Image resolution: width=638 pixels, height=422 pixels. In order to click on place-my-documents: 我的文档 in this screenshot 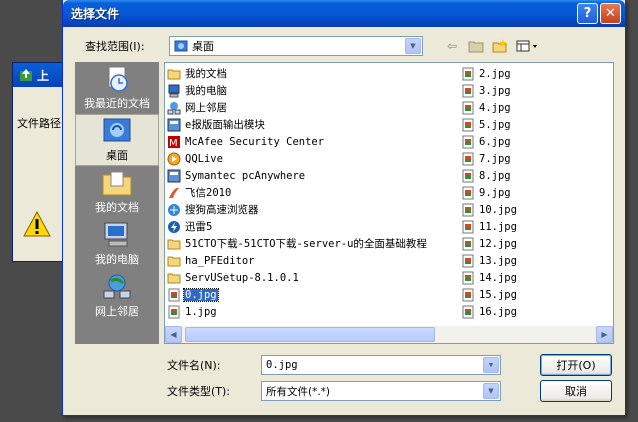, I will do `click(117, 192)`.